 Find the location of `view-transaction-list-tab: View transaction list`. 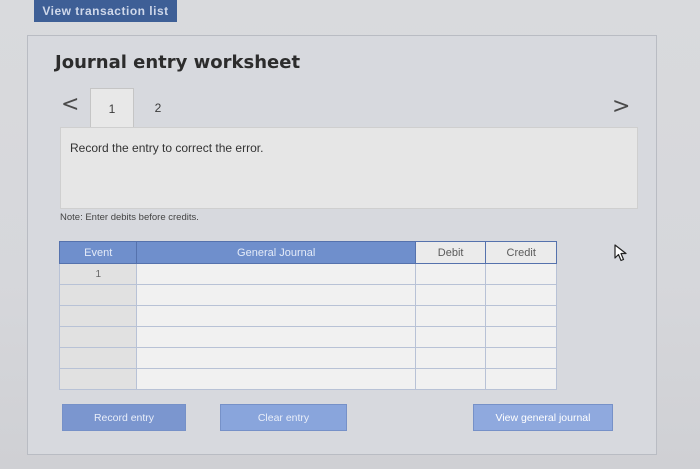

view-transaction-list-tab: View transaction list is located at coordinates (105, 11).